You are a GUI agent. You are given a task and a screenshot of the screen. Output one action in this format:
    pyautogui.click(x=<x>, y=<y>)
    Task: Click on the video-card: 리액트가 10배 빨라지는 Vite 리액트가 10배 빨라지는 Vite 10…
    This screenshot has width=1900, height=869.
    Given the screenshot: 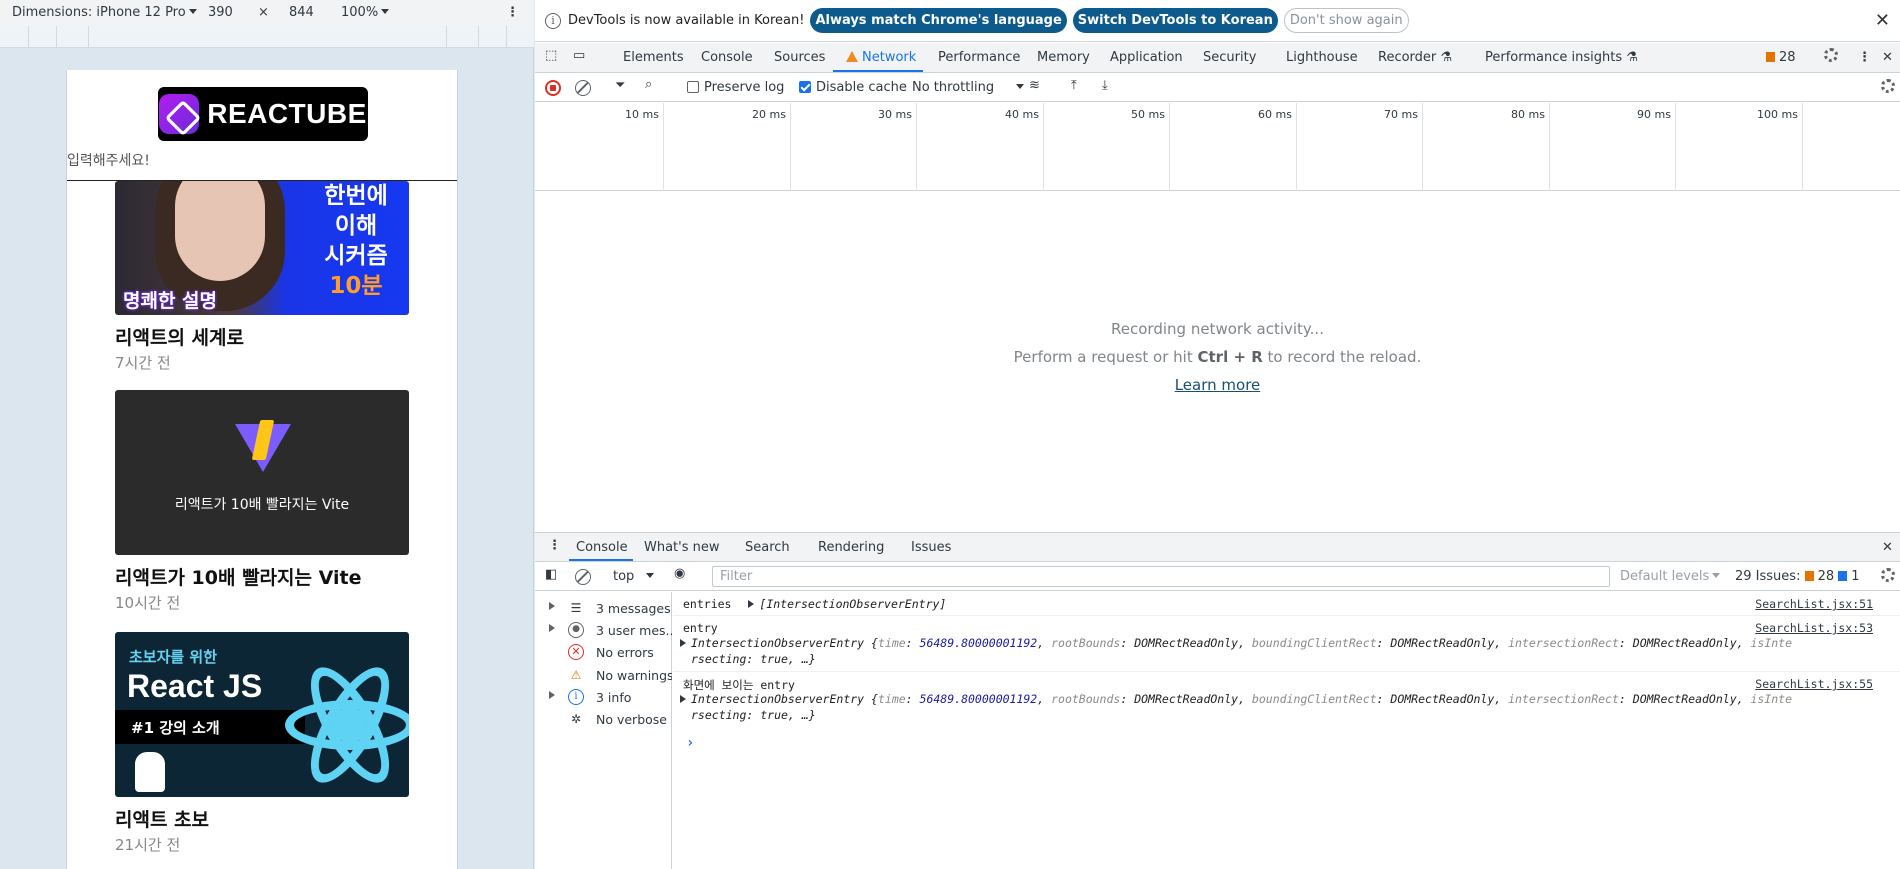 What is the action you would take?
    pyautogui.click(x=262, y=501)
    